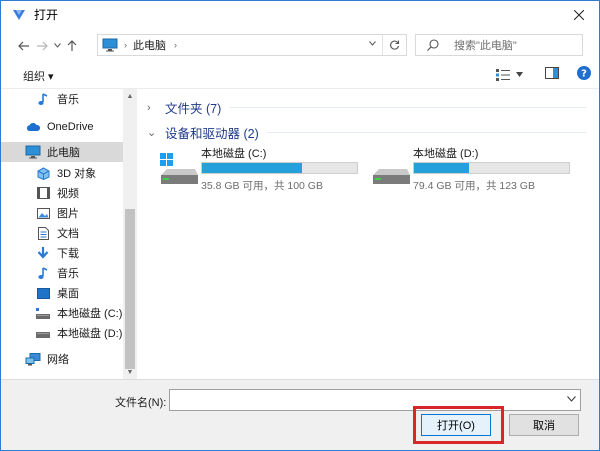 The image size is (600, 451). I want to click on help-button: ?, so click(584, 74).